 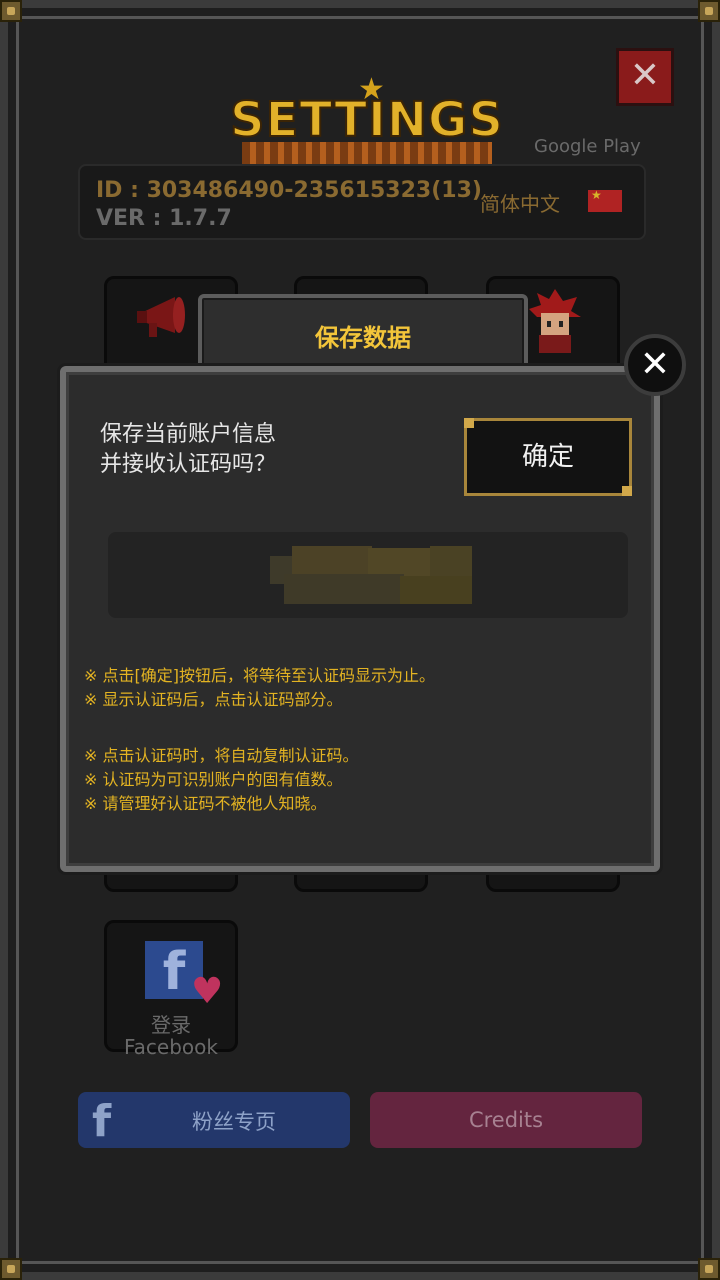 What do you see at coordinates (171, 989) in the screenshot?
I see `facebook-login-tile: f ♥ 登录 Facebook` at bounding box center [171, 989].